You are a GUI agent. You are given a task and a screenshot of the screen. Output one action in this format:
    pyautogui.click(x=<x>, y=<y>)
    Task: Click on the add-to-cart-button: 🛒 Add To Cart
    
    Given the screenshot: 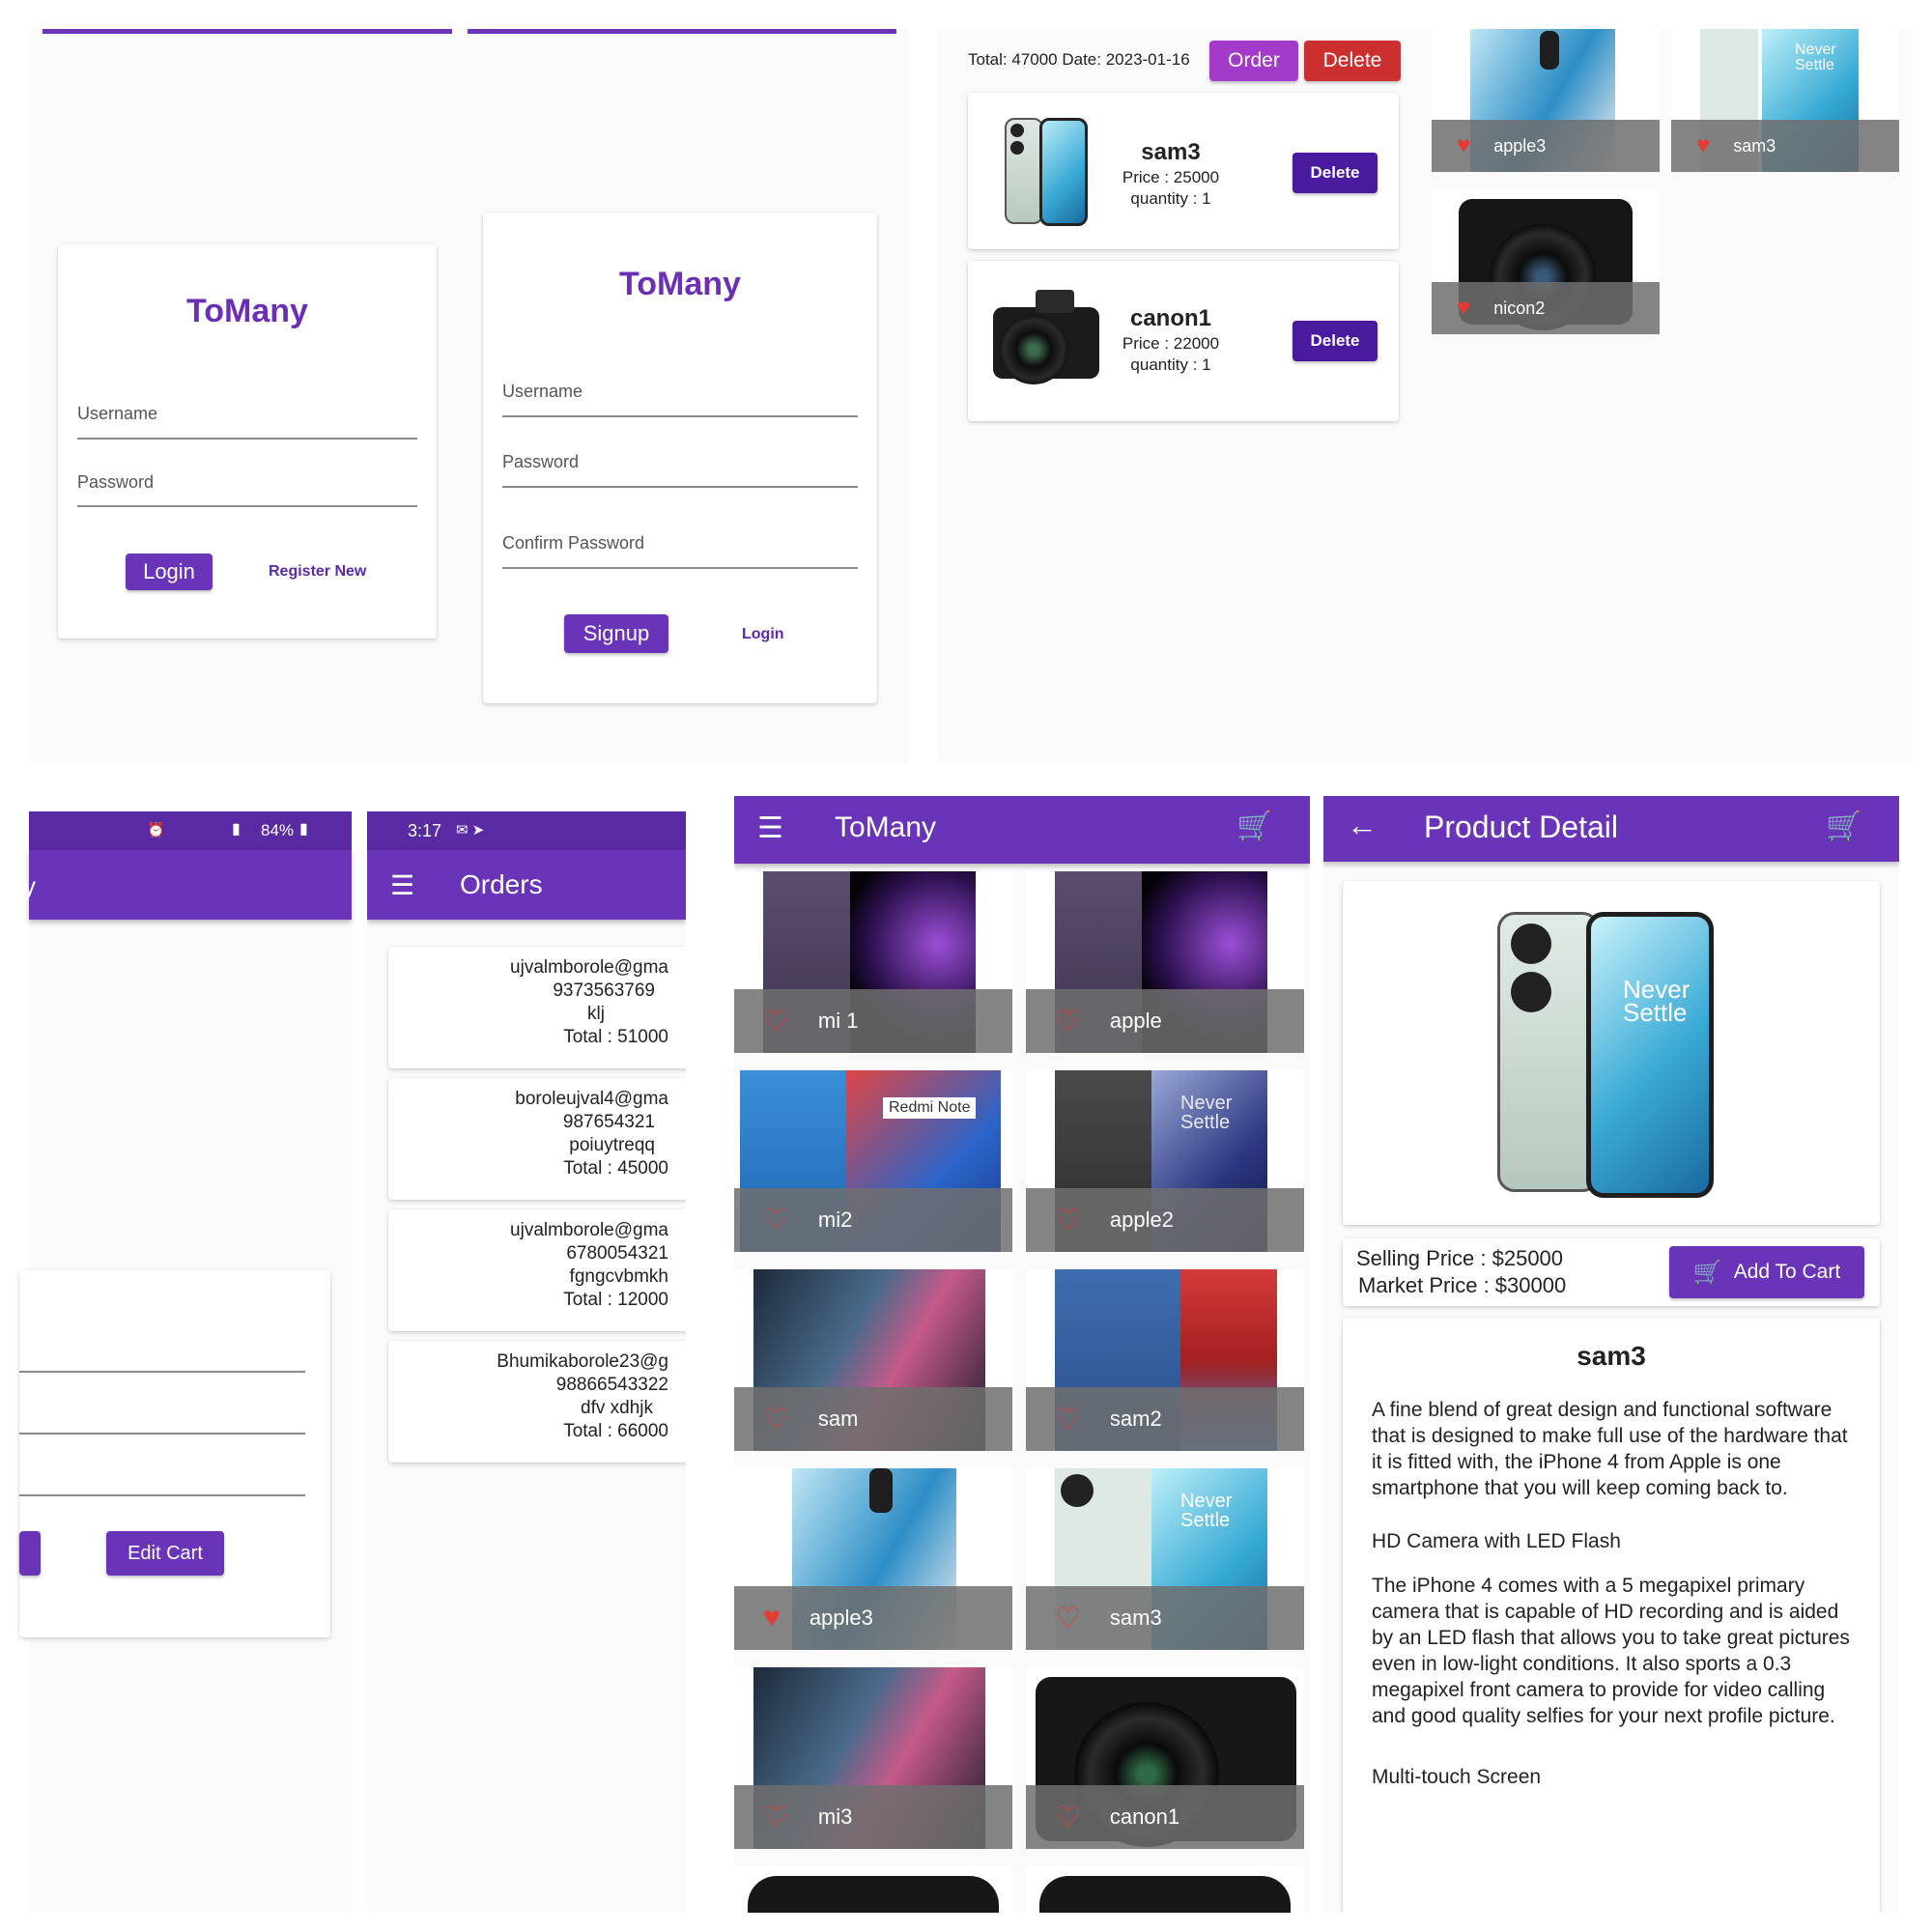 What is the action you would take?
    pyautogui.click(x=1766, y=1272)
    